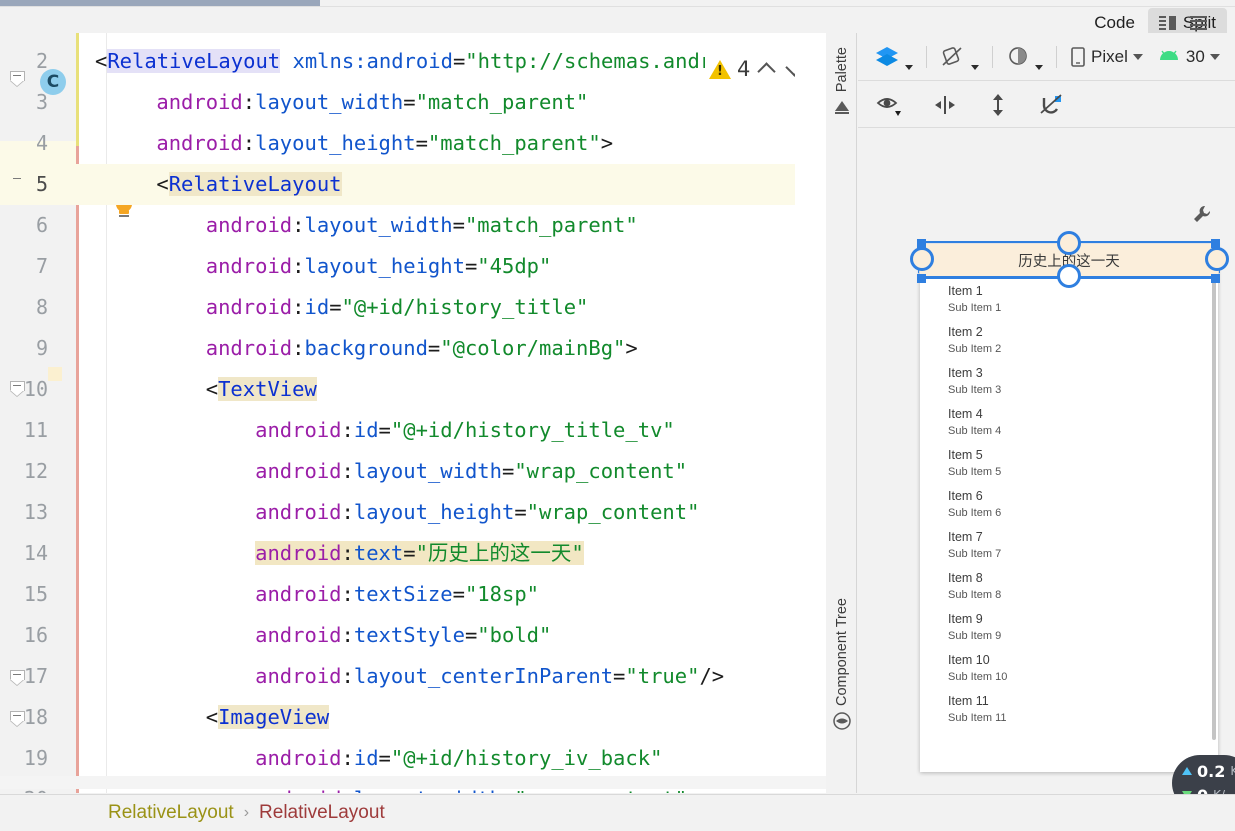 This screenshot has width=1235, height=831. What do you see at coordinates (959, 57) in the screenshot?
I see `orientation-button` at bounding box center [959, 57].